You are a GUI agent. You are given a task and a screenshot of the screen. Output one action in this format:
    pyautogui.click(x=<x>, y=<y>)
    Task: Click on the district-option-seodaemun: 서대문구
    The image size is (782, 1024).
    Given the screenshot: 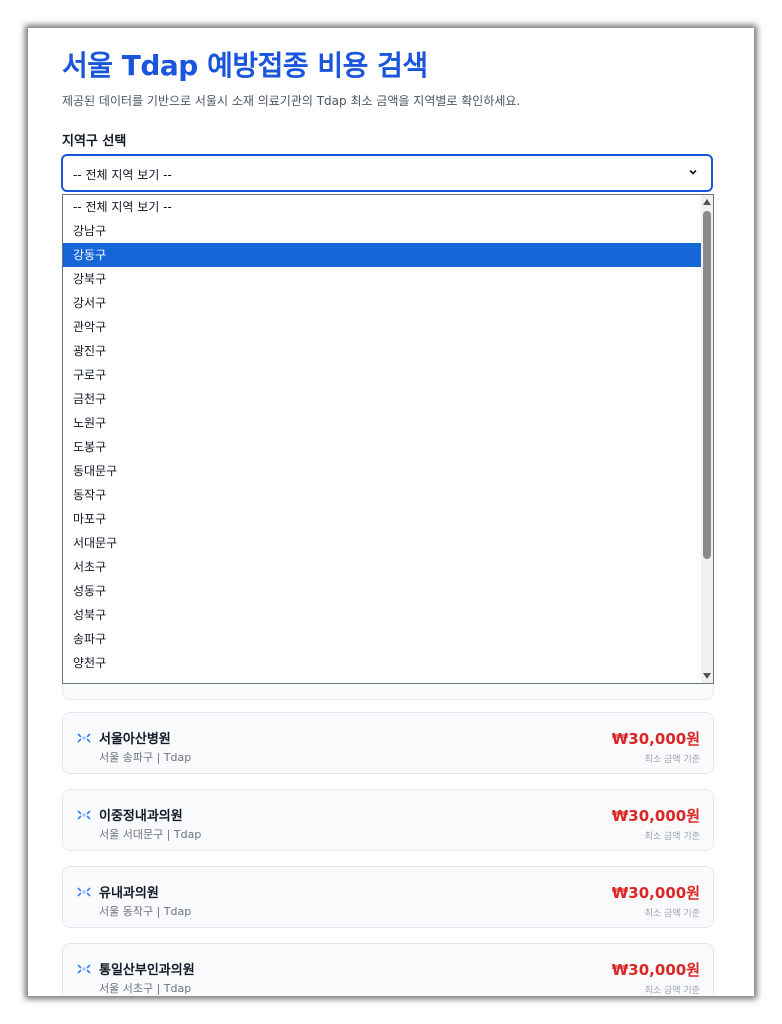 What is the action you would take?
    pyautogui.click(x=382, y=543)
    